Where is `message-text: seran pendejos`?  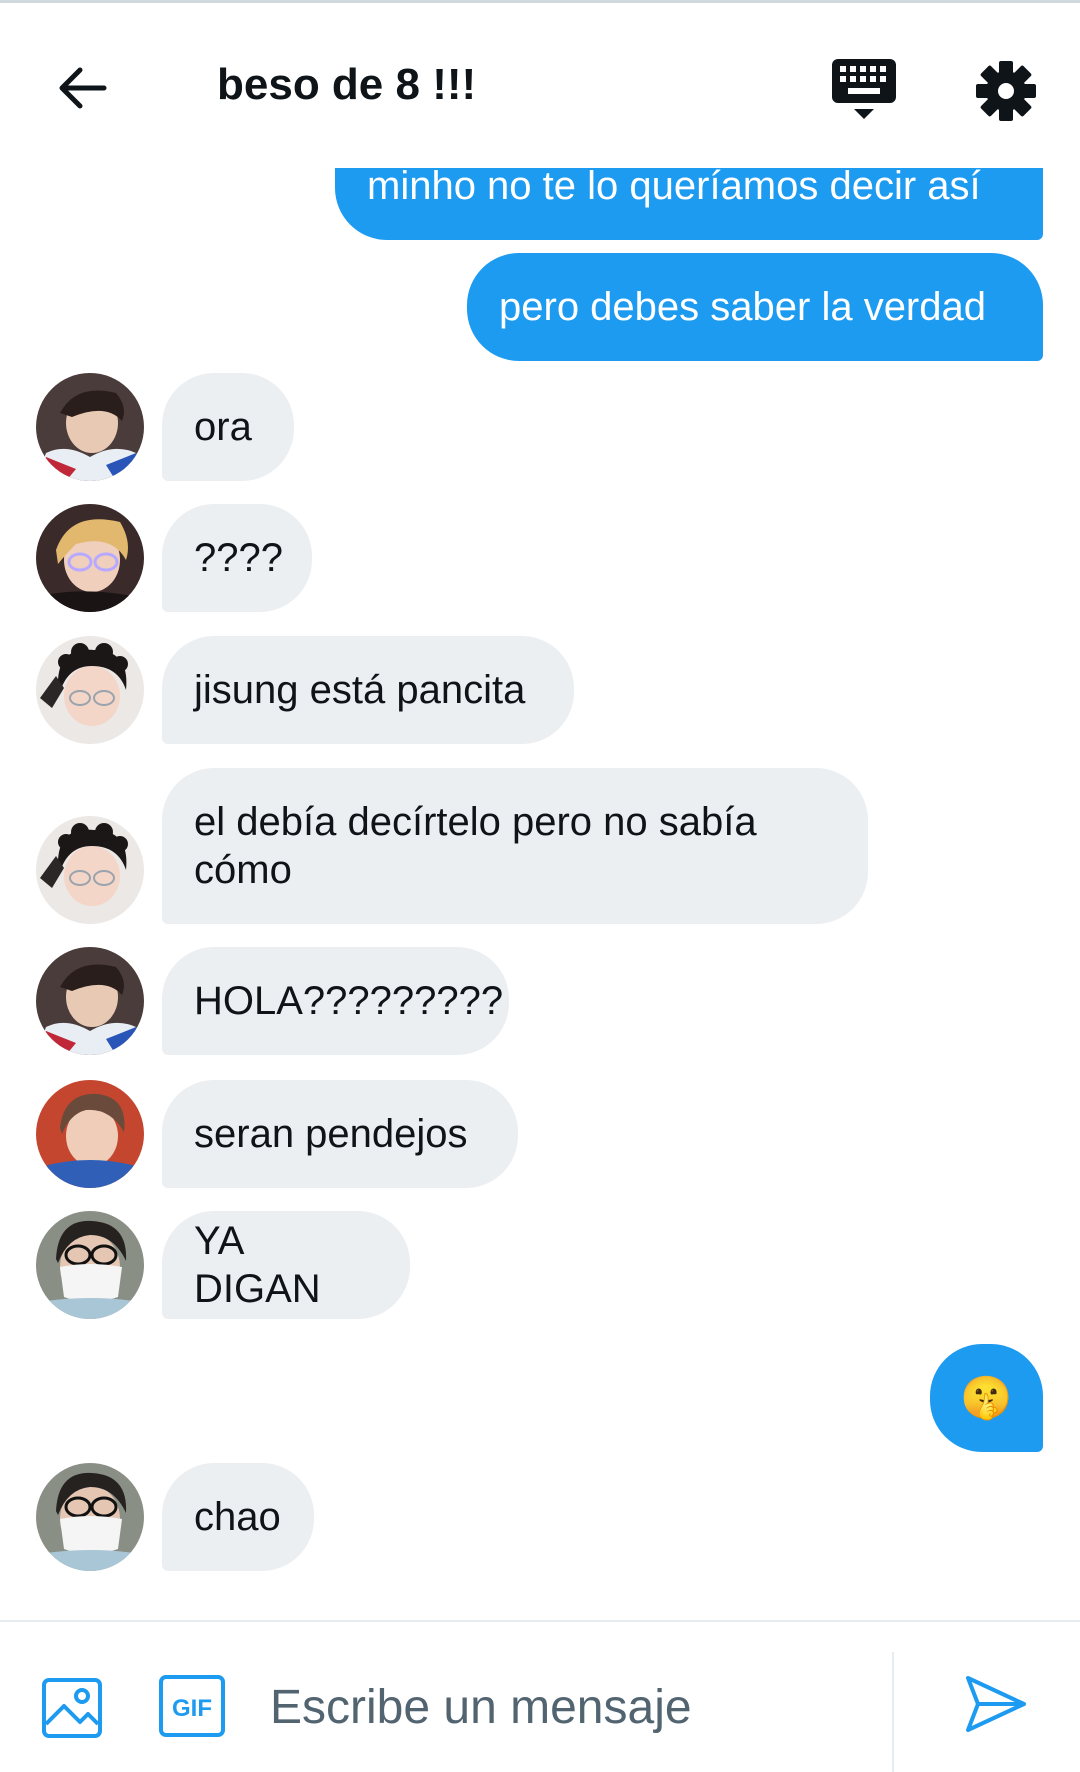 message-text: seran pendejos is located at coordinates (331, 1134).